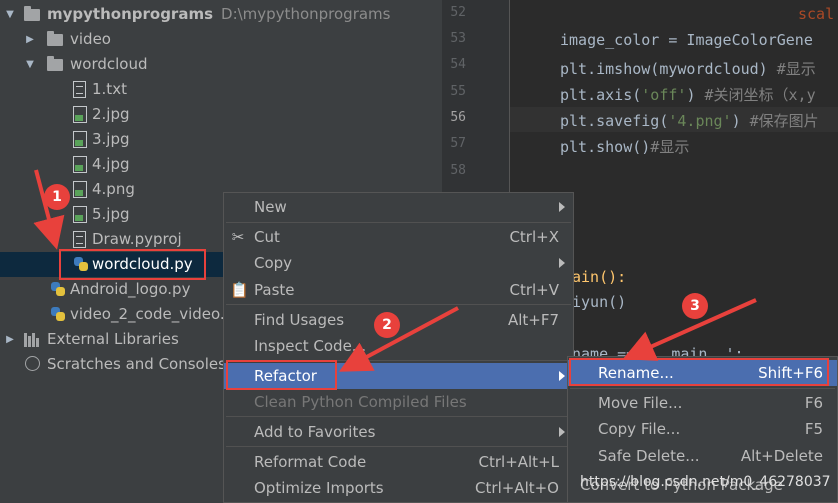 Image resolution: width=838 pixels, height=503 pixels. Describe the element at coordinates (132, 264) in the screenshot. I see `highlight-box-wordcloud-py` at that location.